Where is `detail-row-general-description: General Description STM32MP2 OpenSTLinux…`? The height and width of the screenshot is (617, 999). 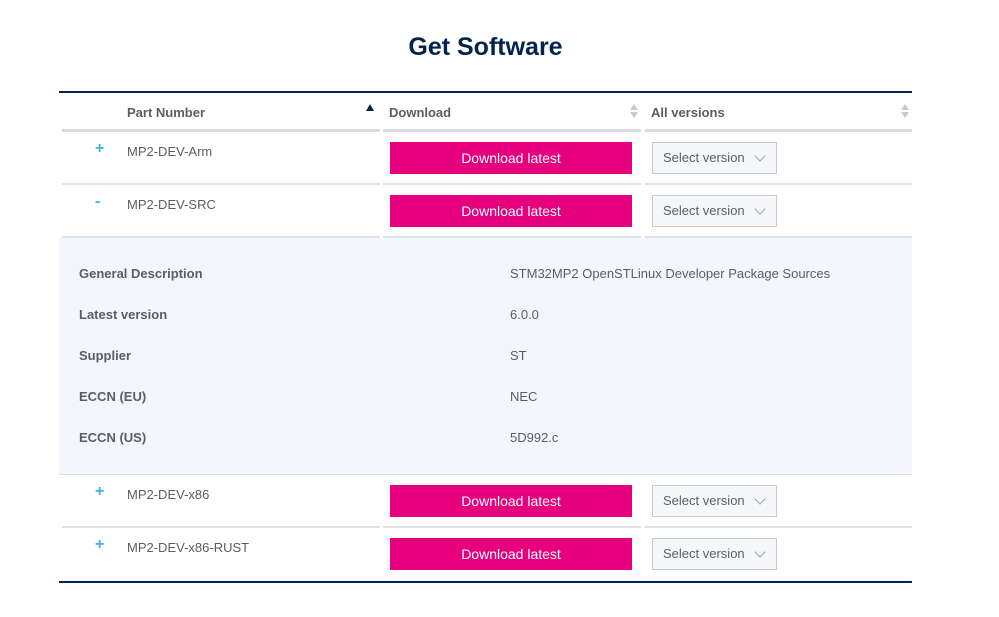 detail-row-general-description: General Description STM32MP2 OpenSTLinux… is located at coordinates (485, 276).